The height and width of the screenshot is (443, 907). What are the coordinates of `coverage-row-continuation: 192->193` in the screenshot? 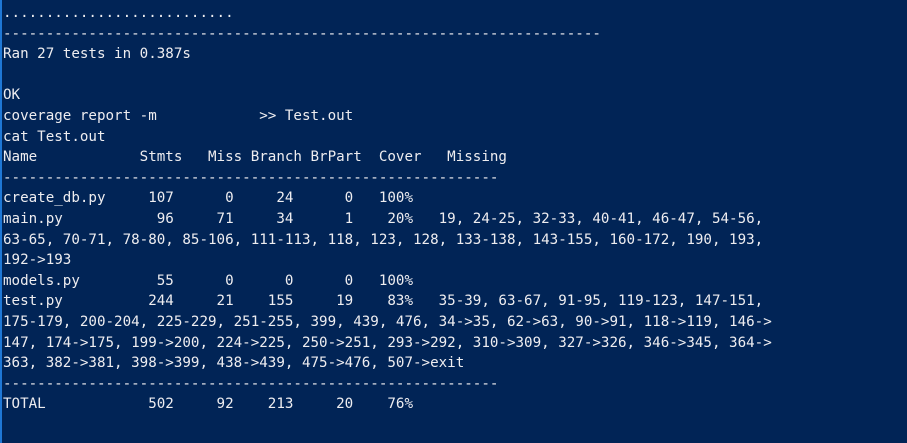 It's located at (37, 260).